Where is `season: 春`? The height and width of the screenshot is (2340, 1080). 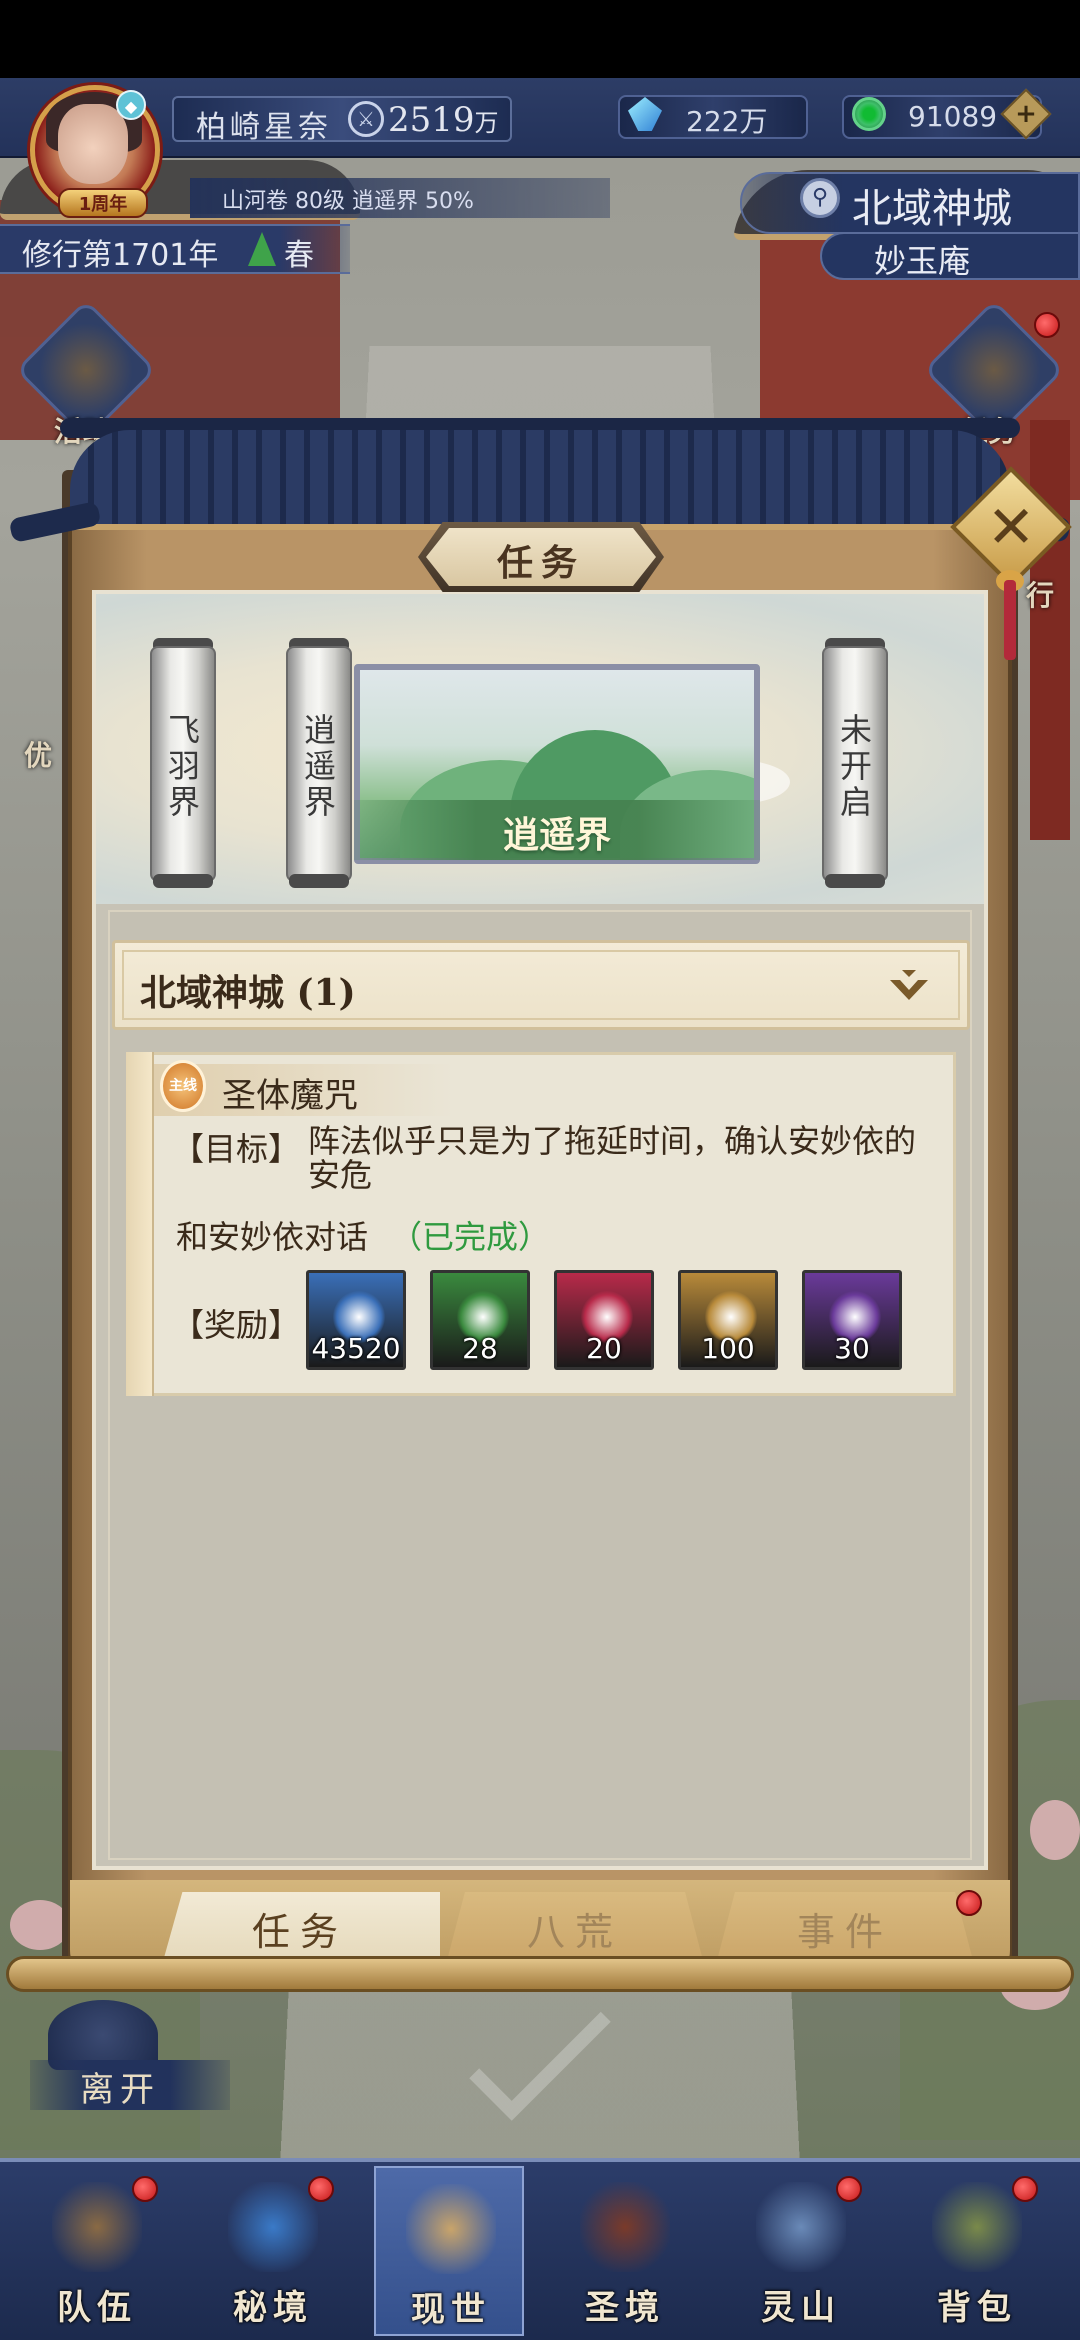 season: 春 is located at coordinates (299, 255).